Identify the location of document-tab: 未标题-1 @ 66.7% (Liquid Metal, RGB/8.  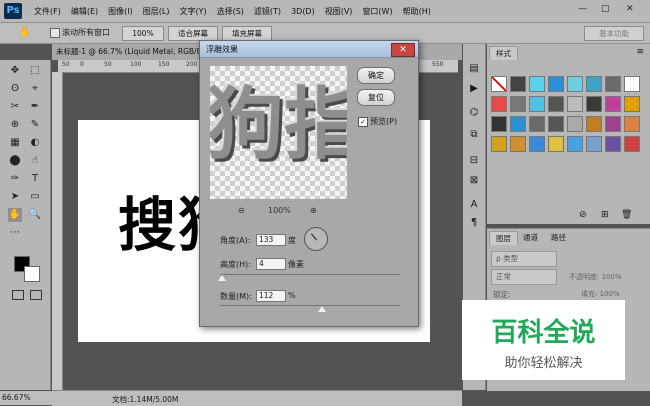
(128, 51).